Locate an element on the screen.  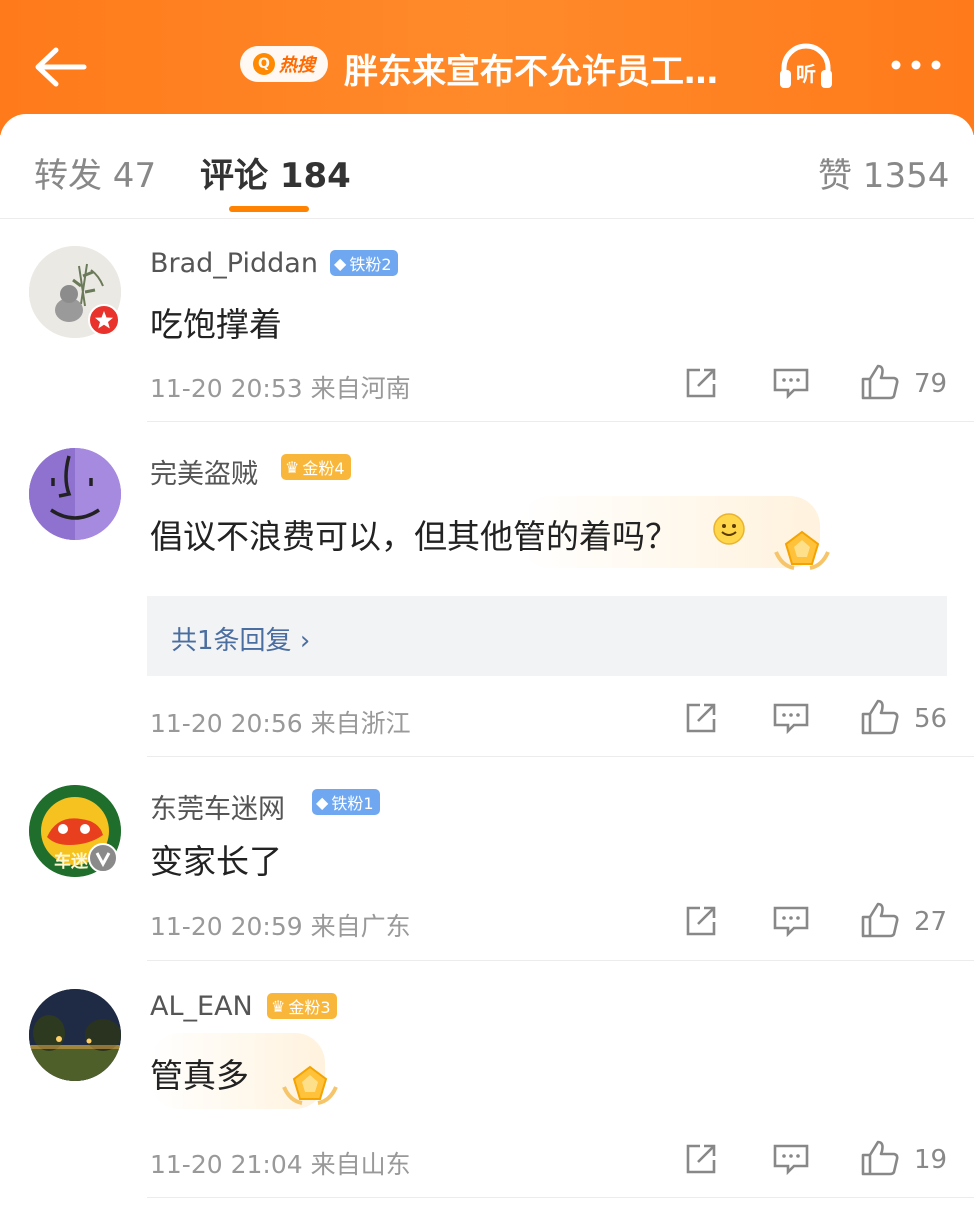
comment-text: 吃饱撑着 is located at coordinates (216, 324).